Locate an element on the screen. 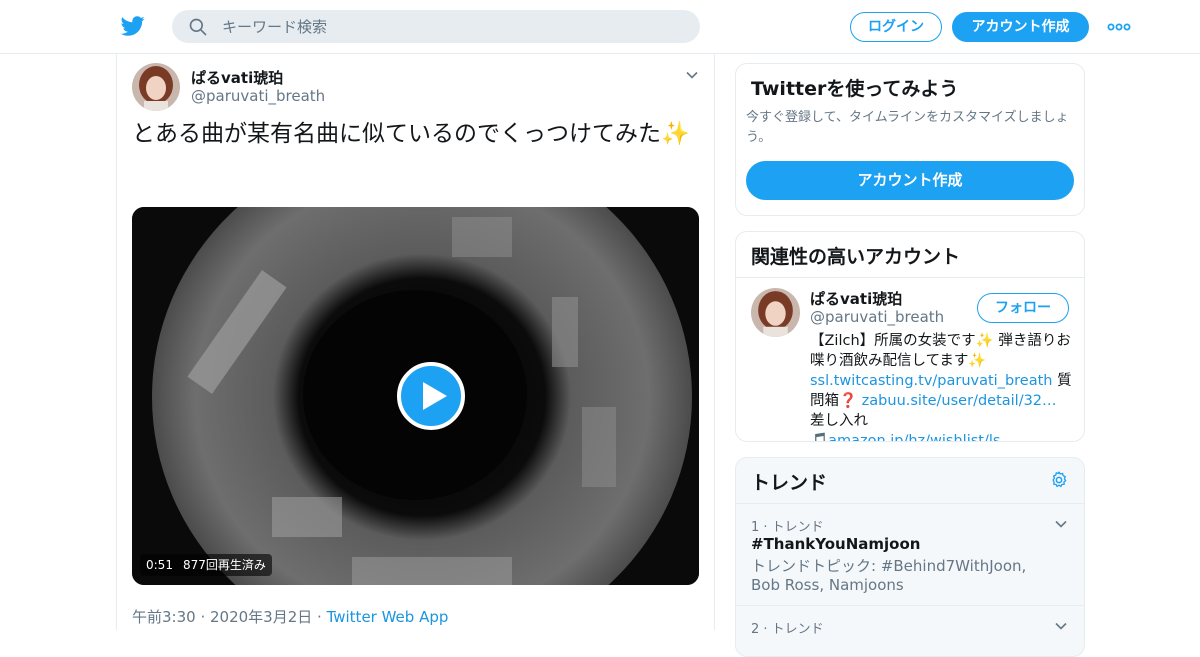 The height and width of the screenshot is (657, 1200). signup-card-description: 今すぐ登録して、タイムラインをカスタマイズしましょう。 is located at coordinates (907, 127).